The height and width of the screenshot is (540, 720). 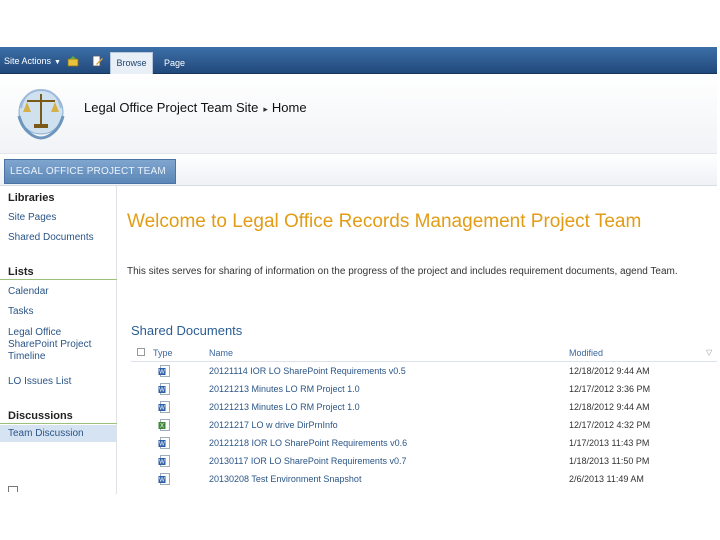 What do you see at coordinates (174, 63) in the screenshot?
I see `tab-page: Page` at bounding box center [174, 63].